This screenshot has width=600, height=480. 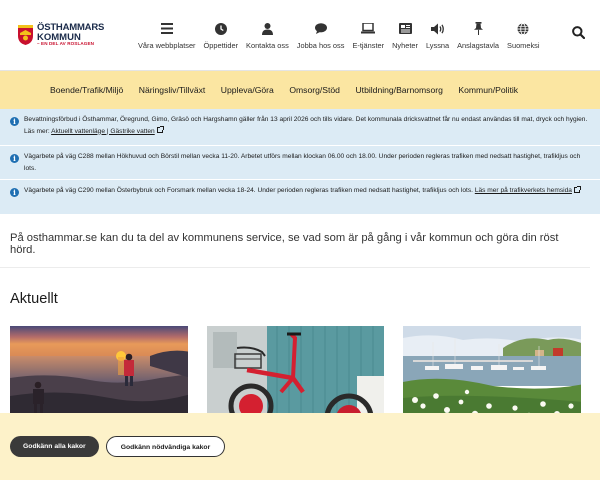 I want to click on nav-utbildning-barnomsorg: Utbildning/Barnomsorg, so click(x=398, y=90).